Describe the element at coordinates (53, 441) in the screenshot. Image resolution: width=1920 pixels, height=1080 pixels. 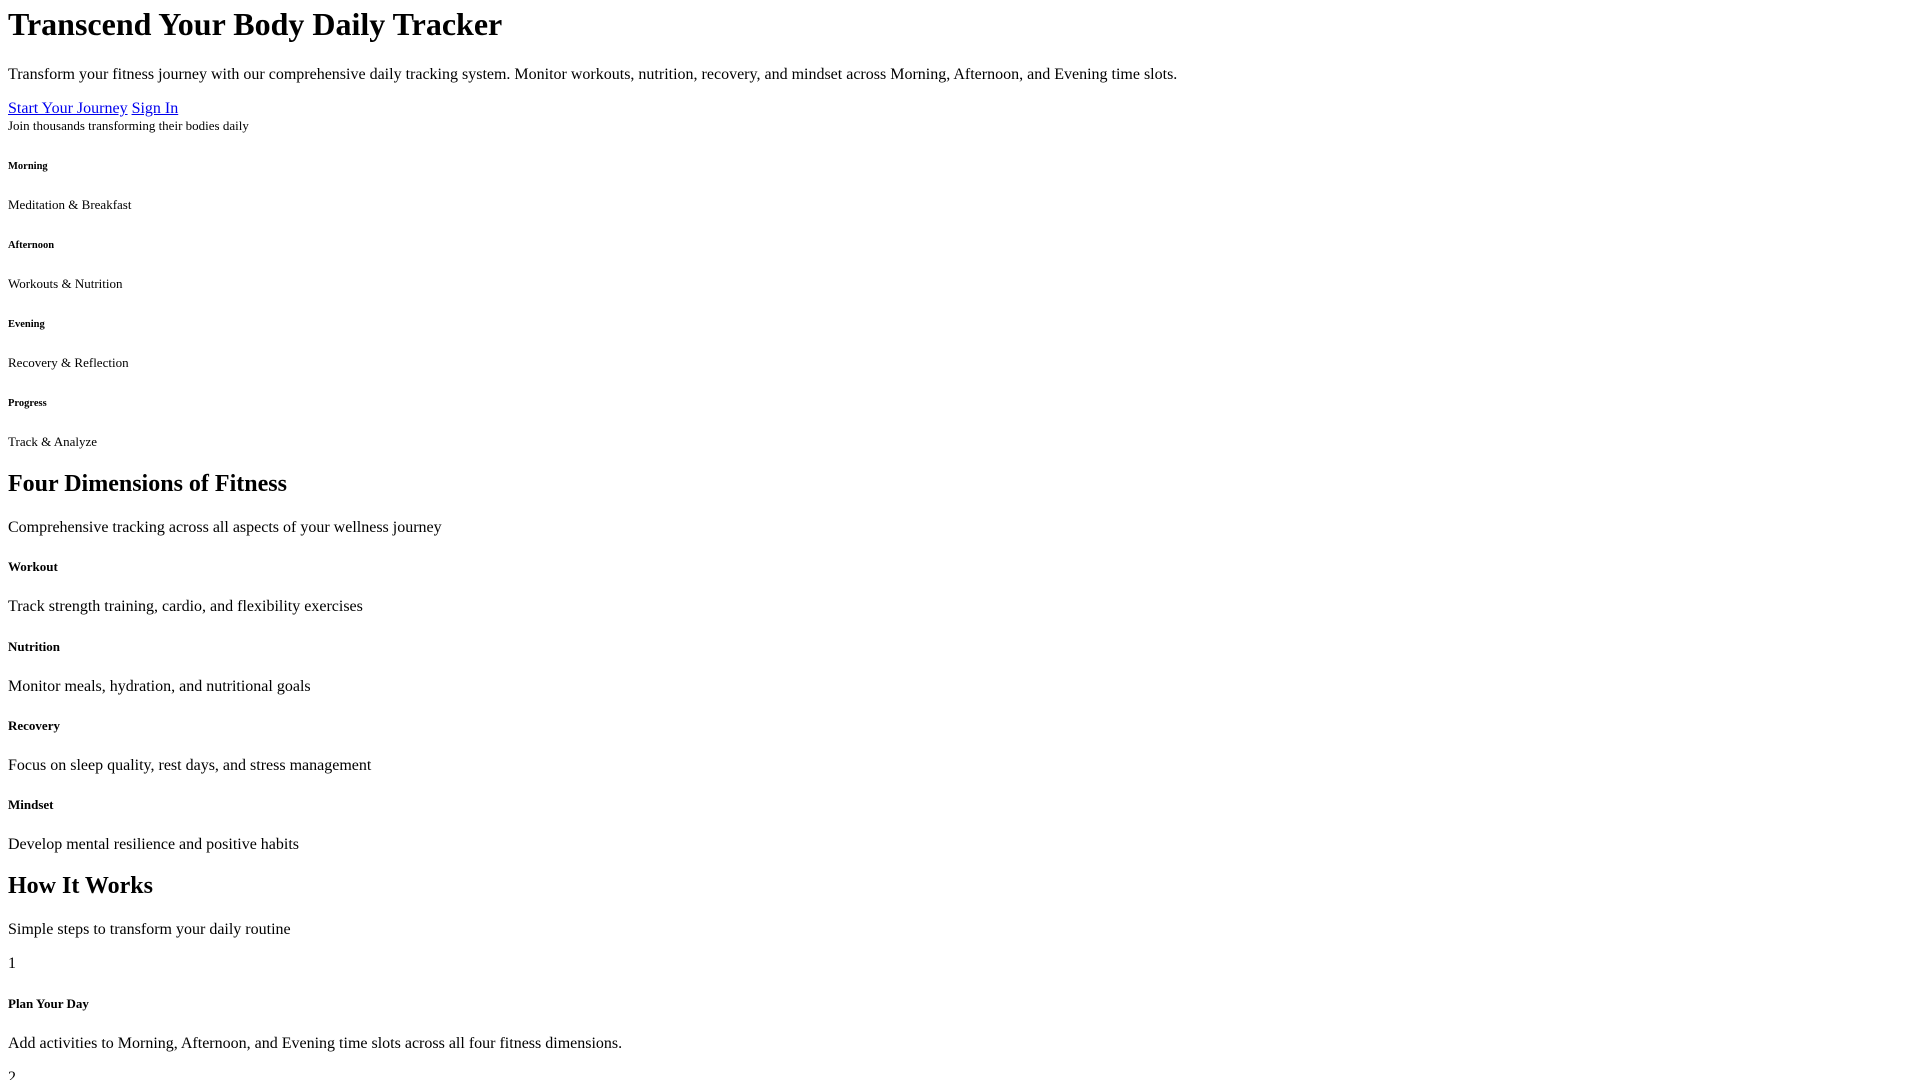
I see `time-slot-progress-desc: Track & Analyze` at that location.